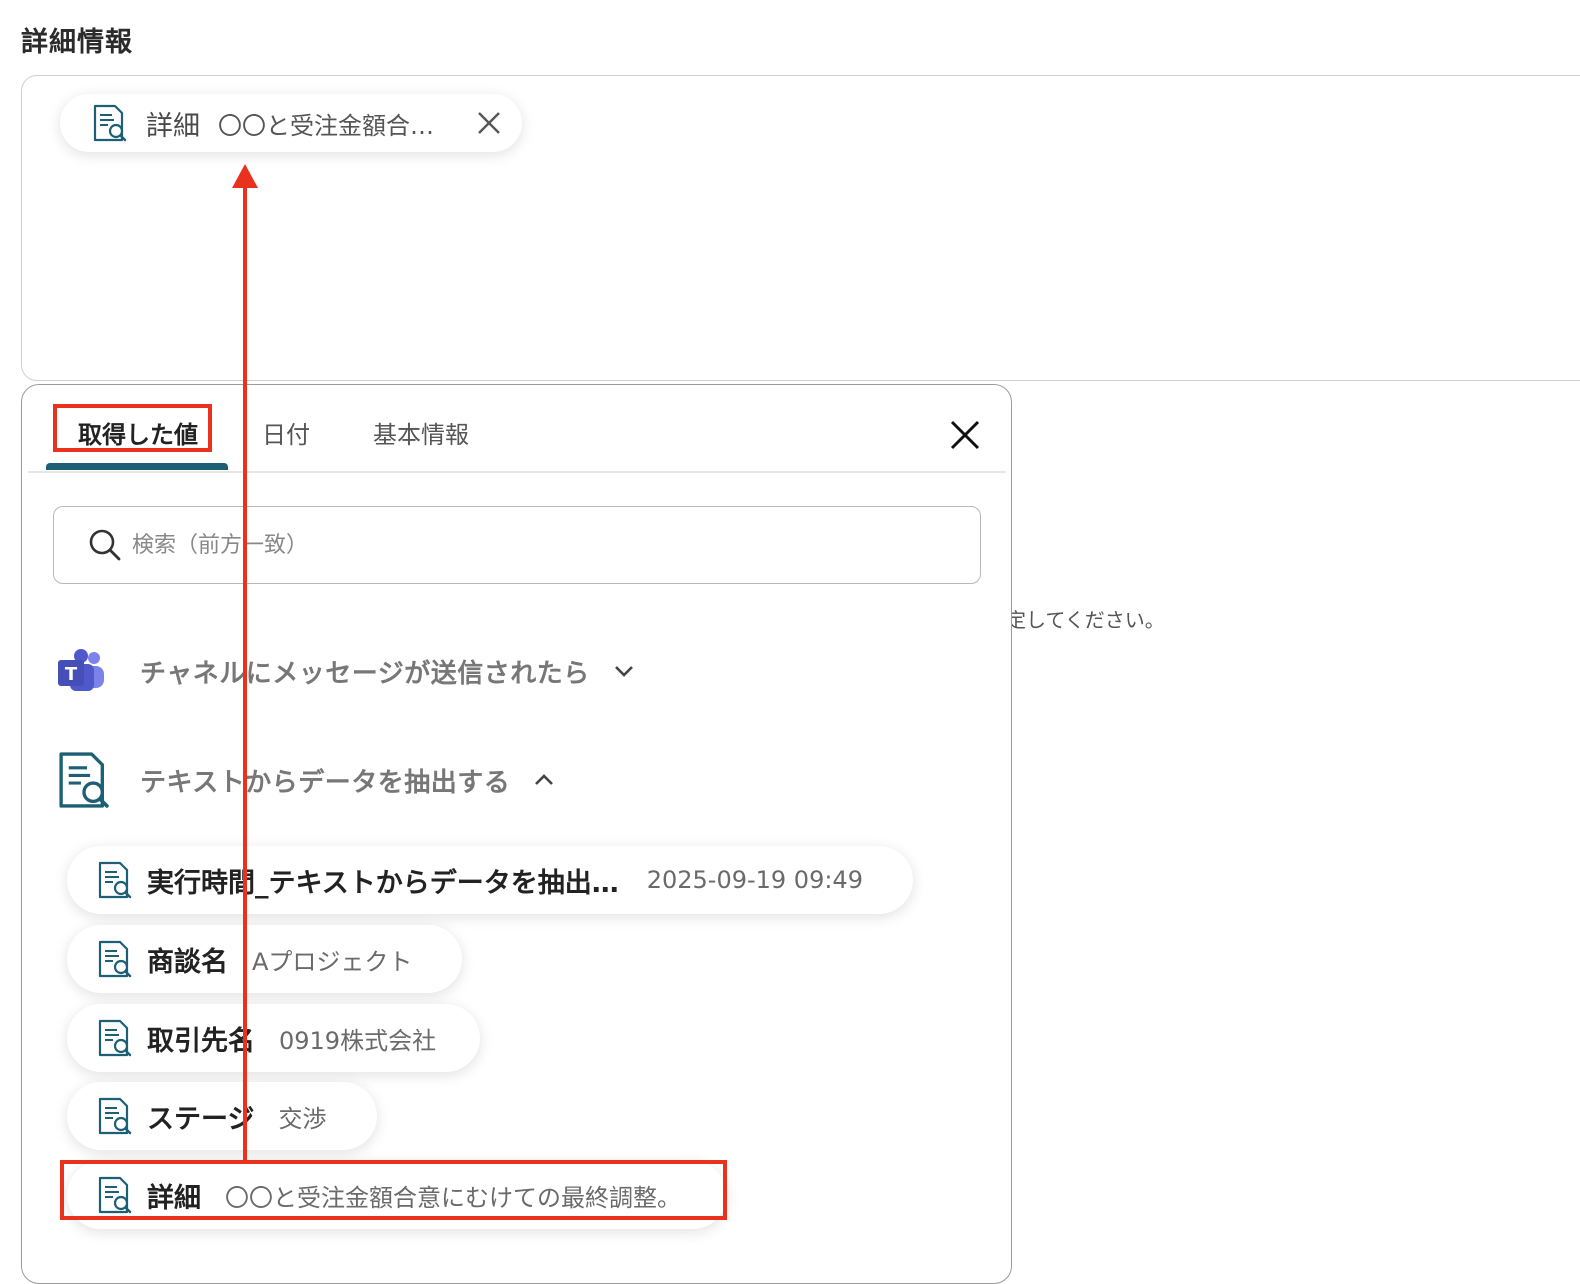 The width and height of the screenshot is (1580, 1284). I want to click on group-title: テキストからデータを抽出する, so click(325, 782).